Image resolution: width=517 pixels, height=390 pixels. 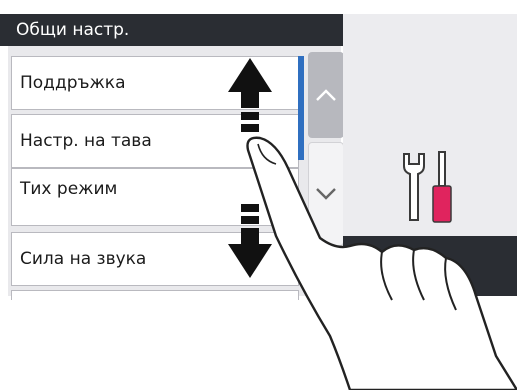 What do you see at coordinates (73, 83) in the screenshot?
I see `menu-item-label: Поддръжка` at bounding box center [73, 83].